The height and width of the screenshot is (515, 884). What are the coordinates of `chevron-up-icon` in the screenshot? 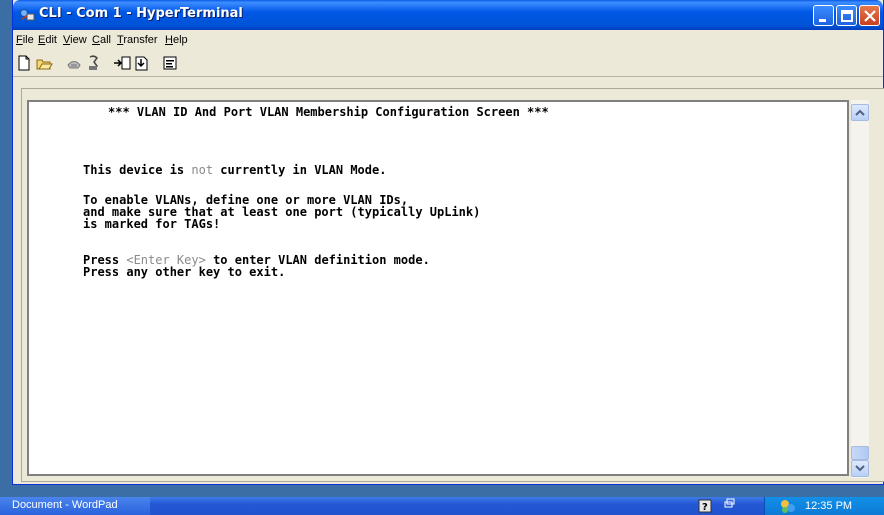 It's located at (860, 112).